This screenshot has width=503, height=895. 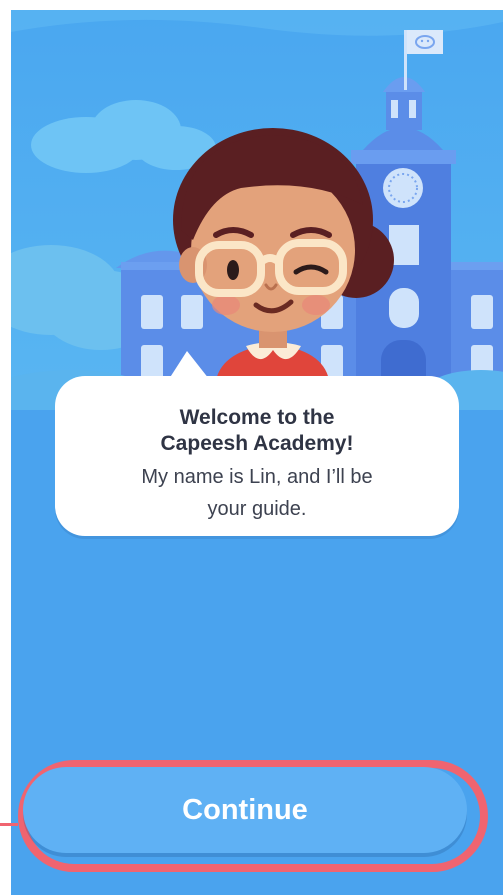 I want to click on welcome-title: Welcome to the Capeesh Academy!, so click(x=257, y=430).